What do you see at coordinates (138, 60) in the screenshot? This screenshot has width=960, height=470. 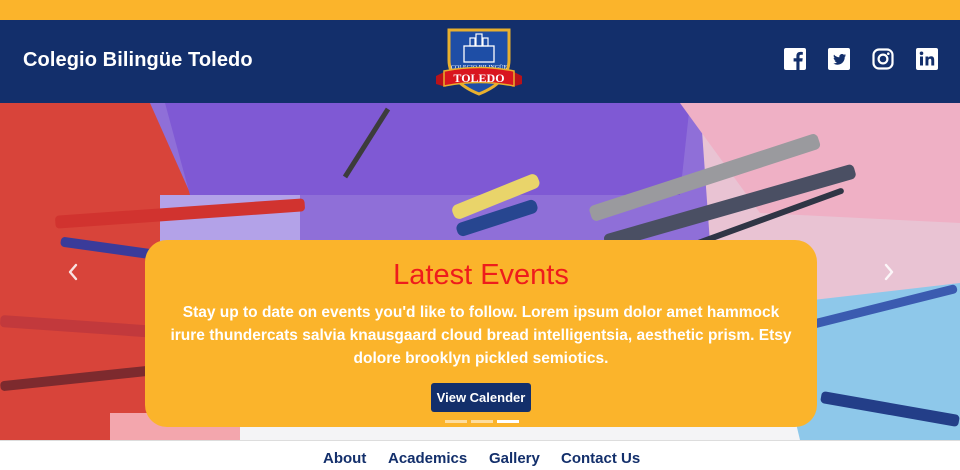 I see `site-title: Colegio Bilingüe Toledo` at bounding box center [138, 60].